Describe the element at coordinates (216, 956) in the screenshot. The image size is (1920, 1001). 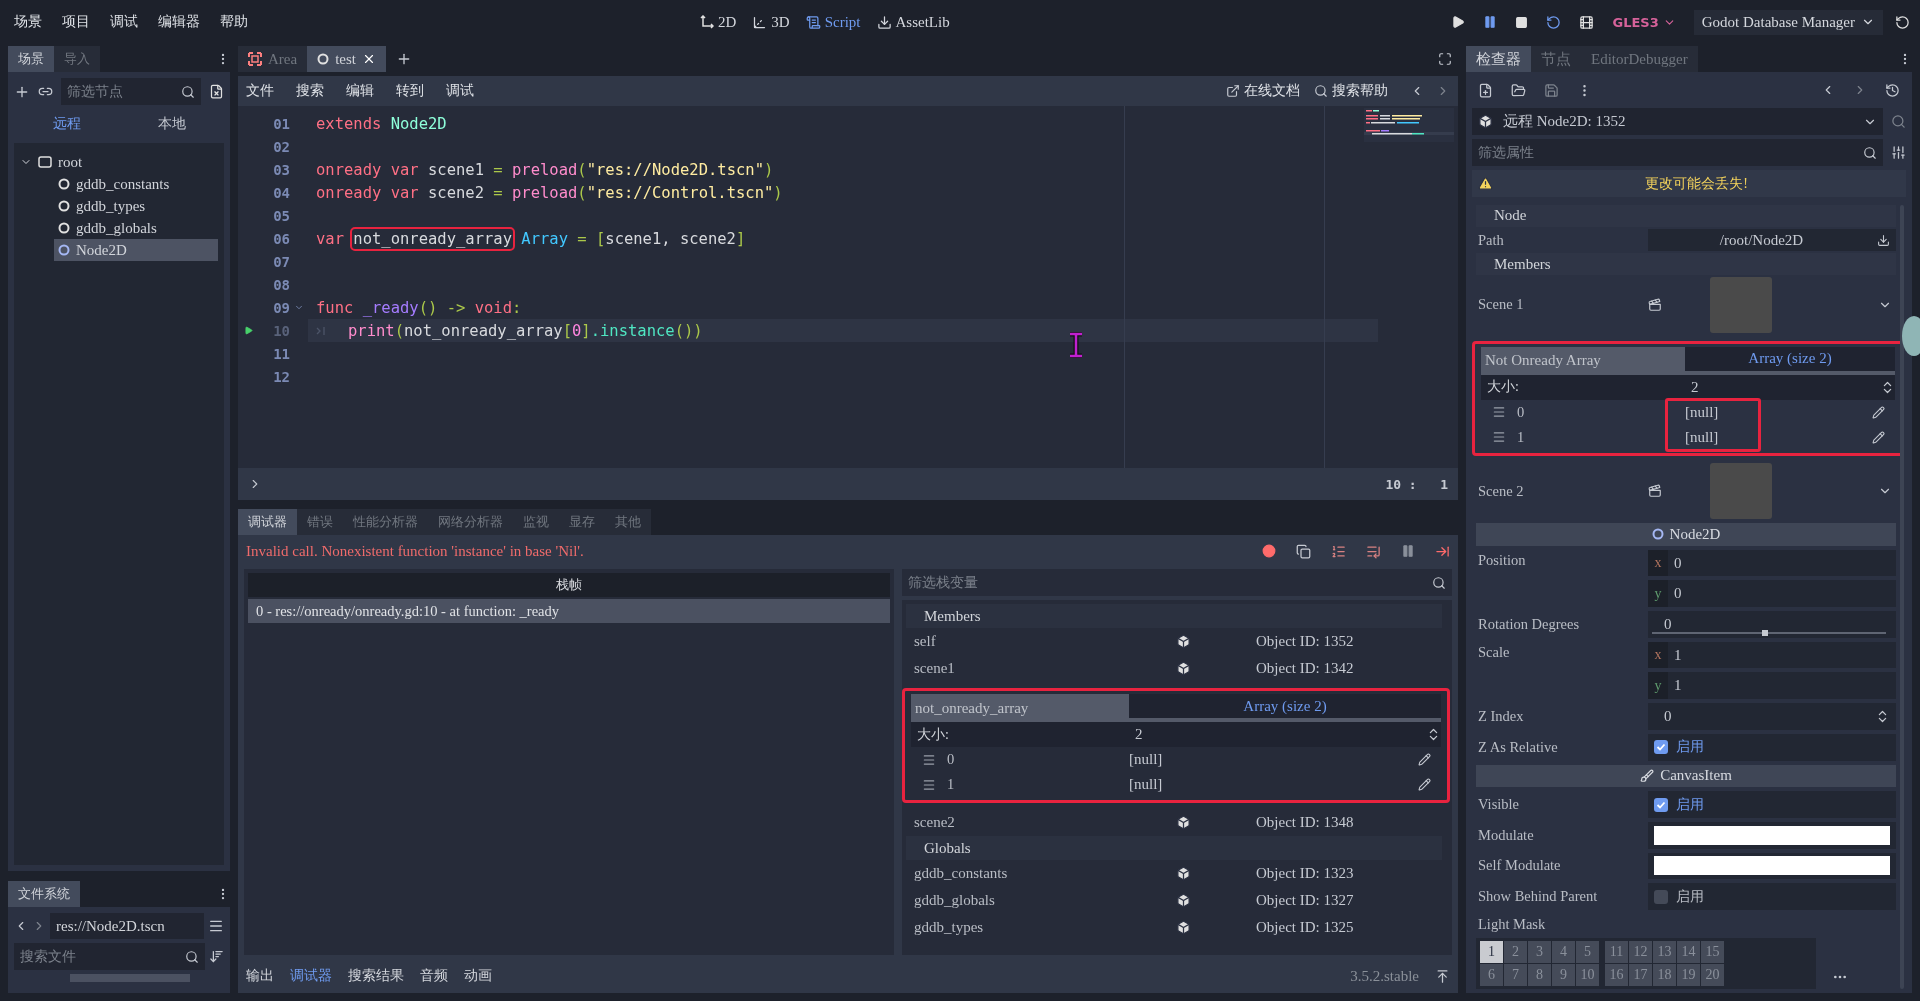
I see `sort-icon` at that location.